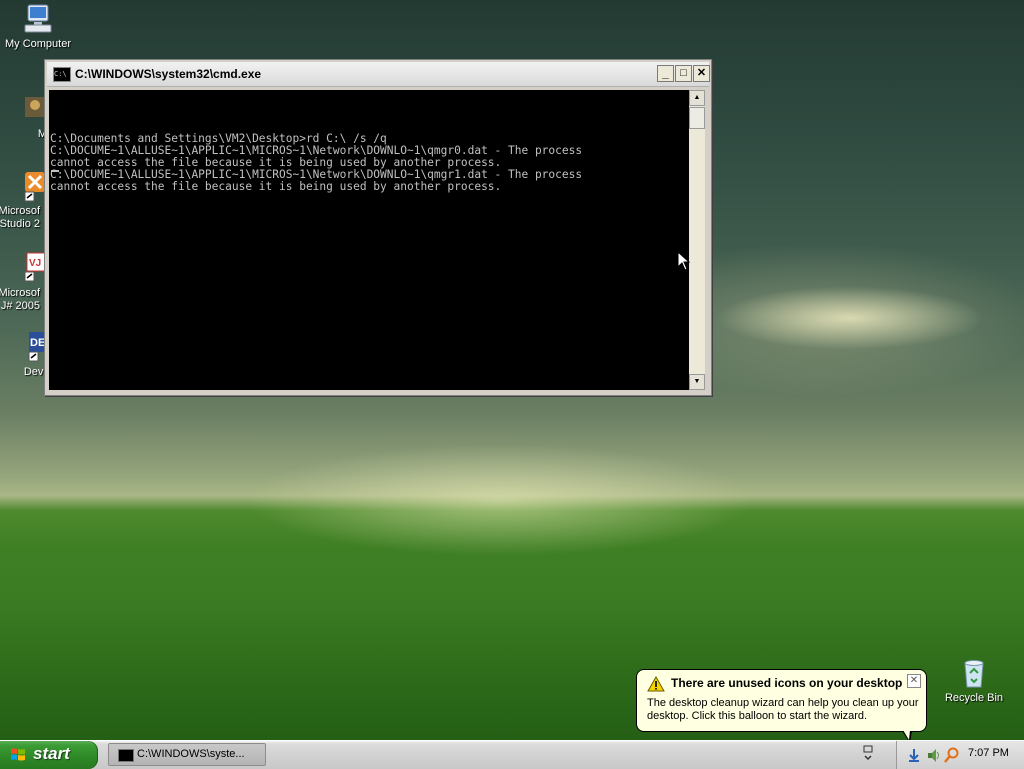 The image size is (1024, 769). Describe the element at coordinates (126, 755) in the screenshot. I see `cmd-app-icon` at that location.